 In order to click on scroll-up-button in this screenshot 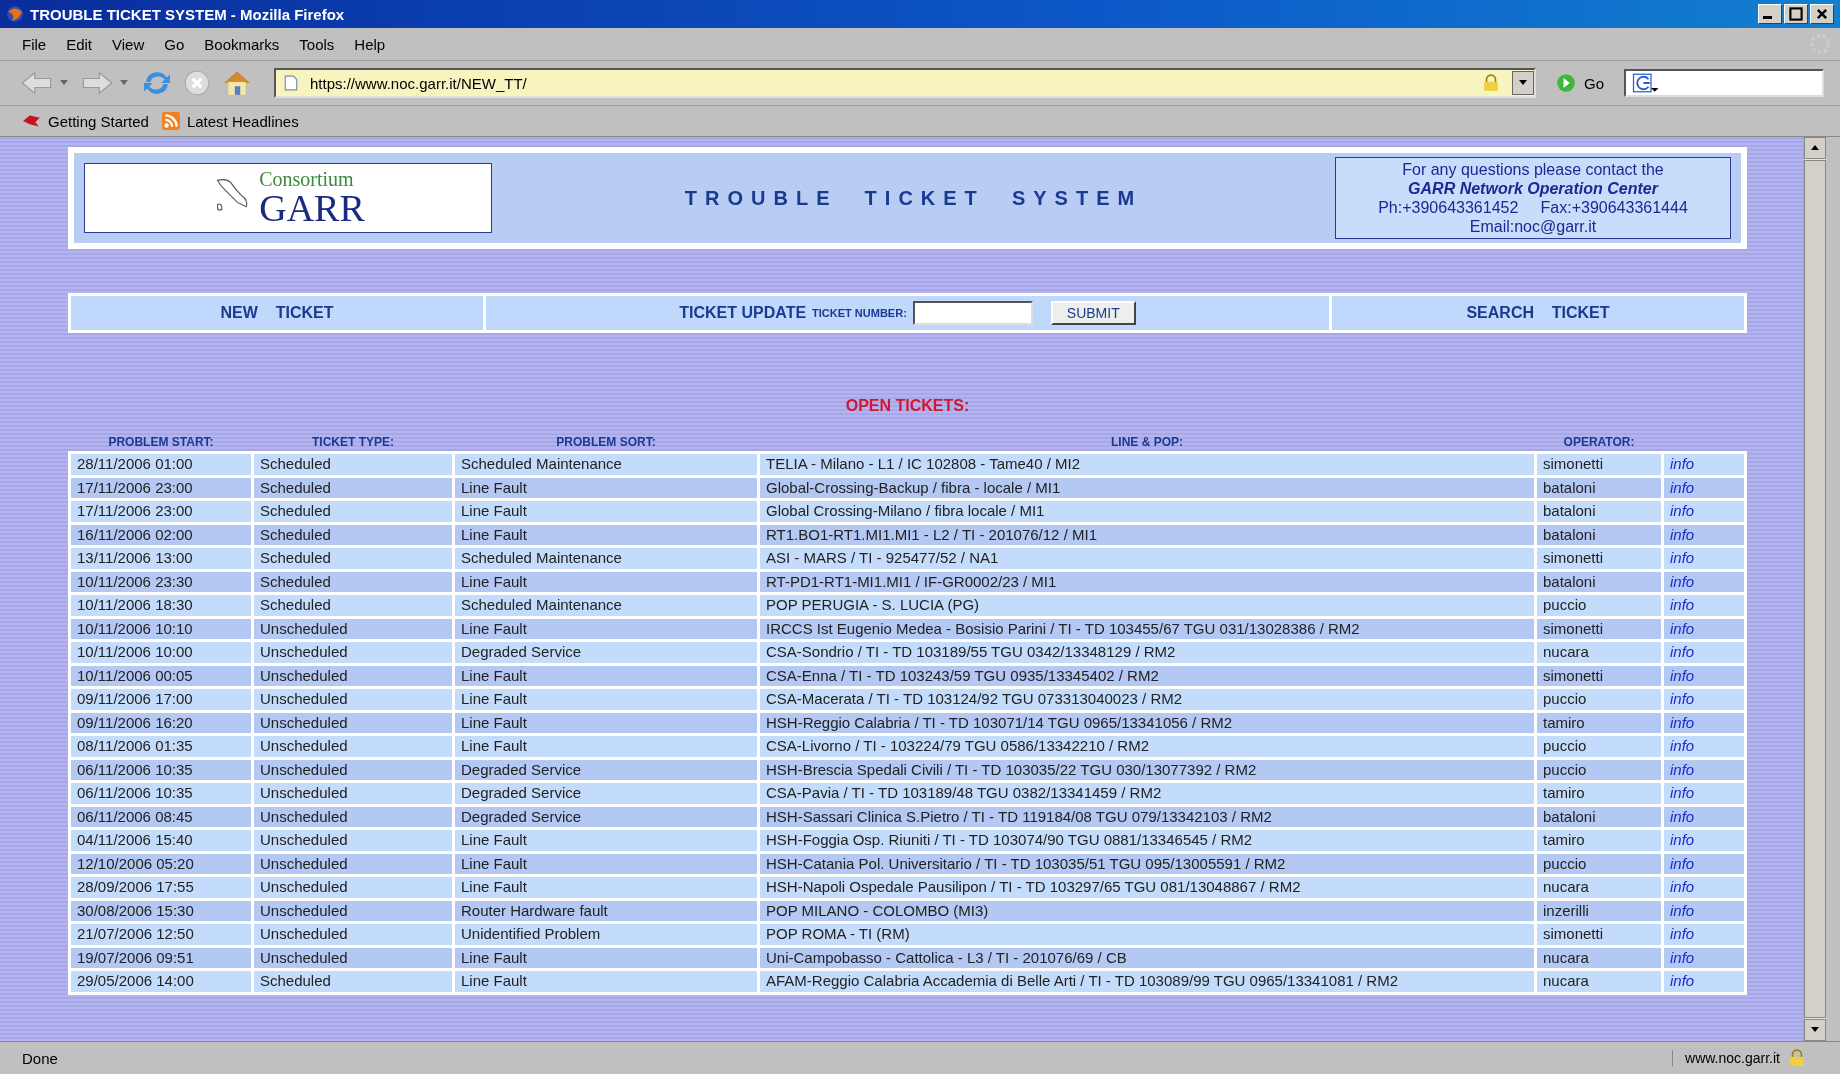, I will do `click(1815, 148)`.